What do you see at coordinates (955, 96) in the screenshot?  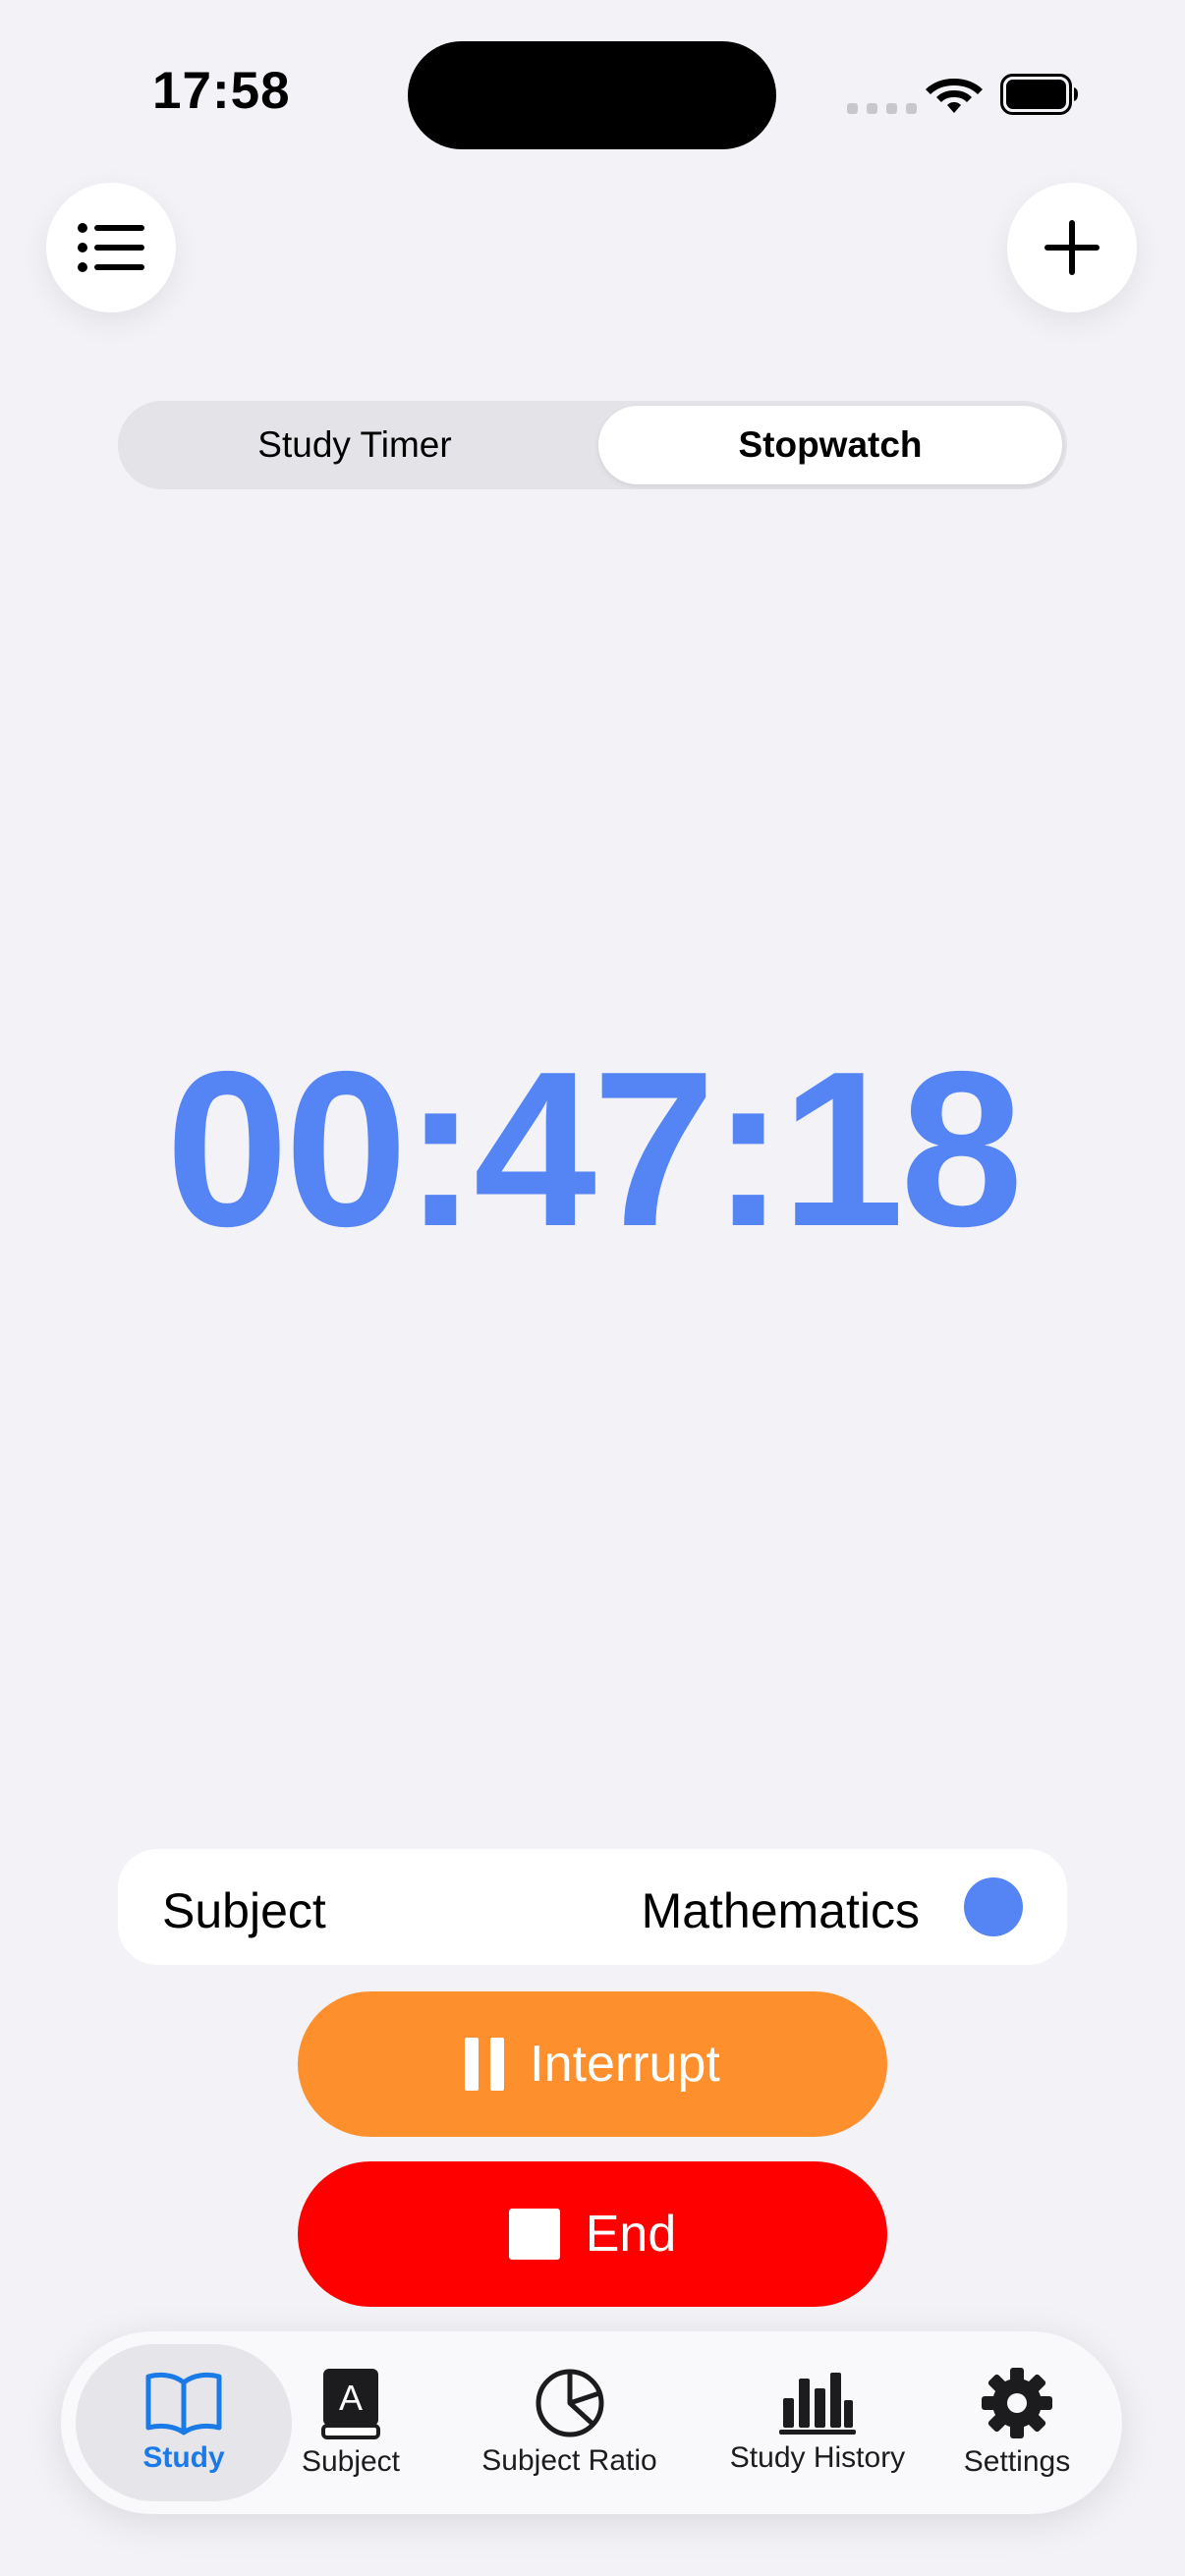 I see `wifi-icon` at bounding box center [955, 96].